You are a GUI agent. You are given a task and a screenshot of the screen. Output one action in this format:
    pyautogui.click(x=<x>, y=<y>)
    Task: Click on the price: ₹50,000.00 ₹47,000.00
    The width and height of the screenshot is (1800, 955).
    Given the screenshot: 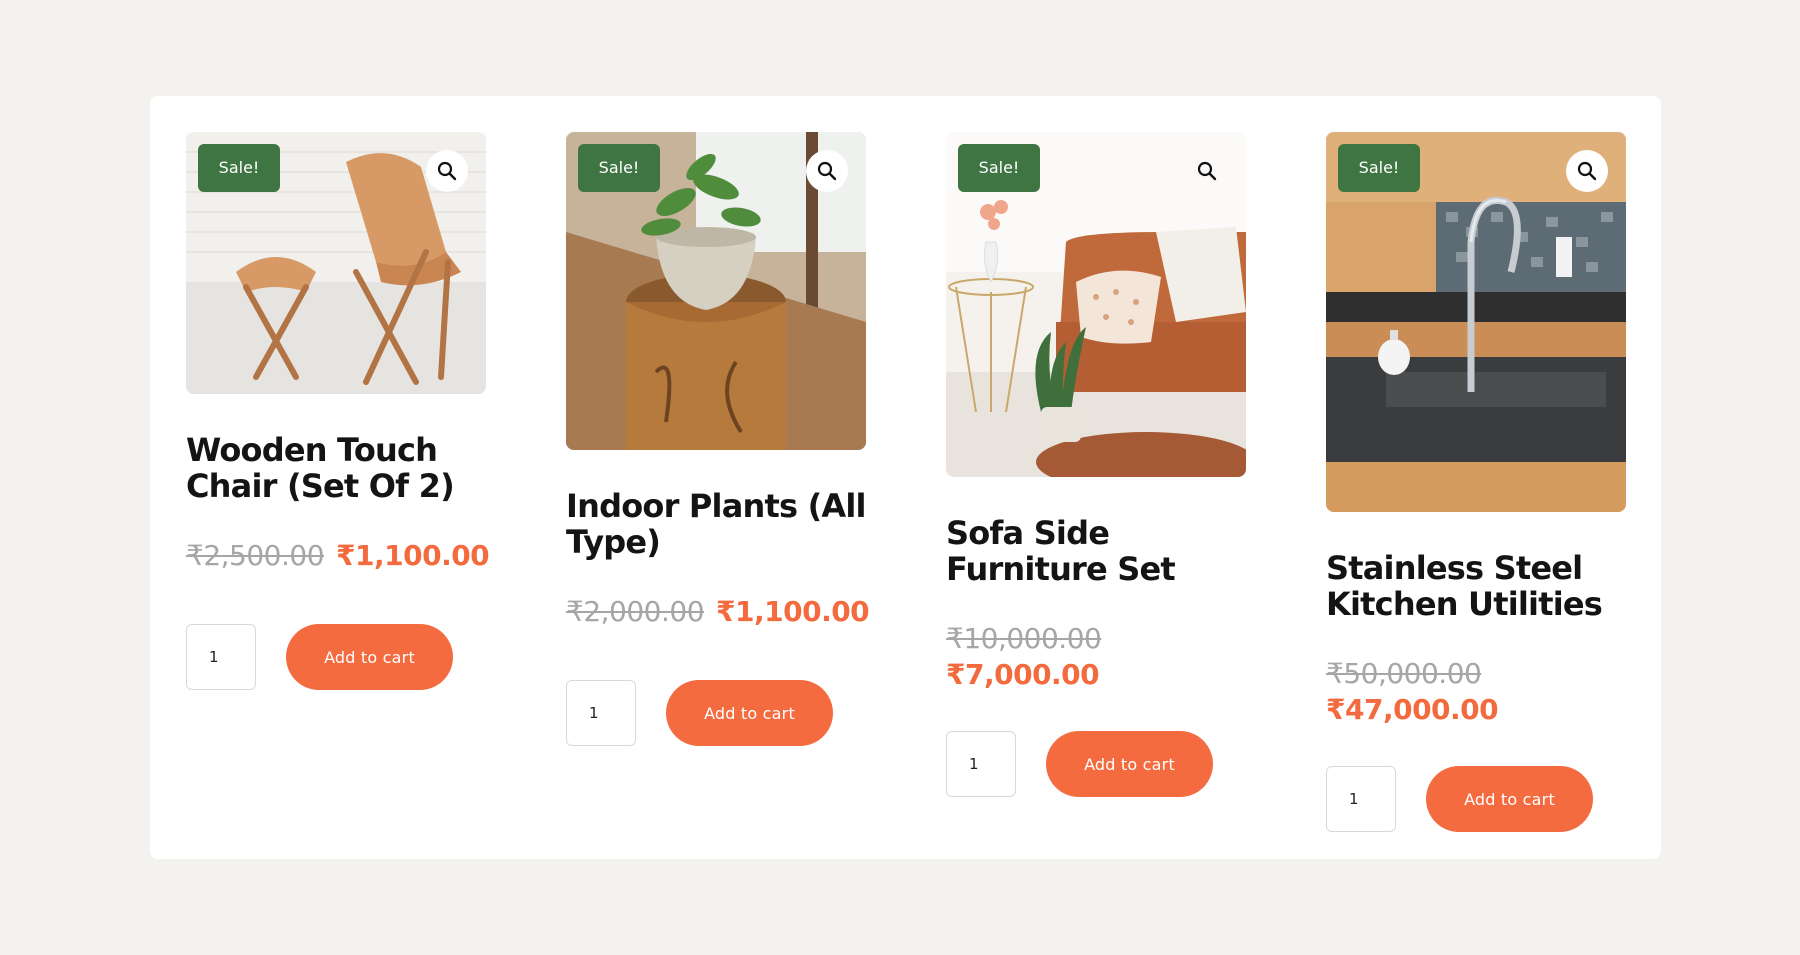 What is the action you would take?
    pyautogui.click(x=1476, y=692)
    